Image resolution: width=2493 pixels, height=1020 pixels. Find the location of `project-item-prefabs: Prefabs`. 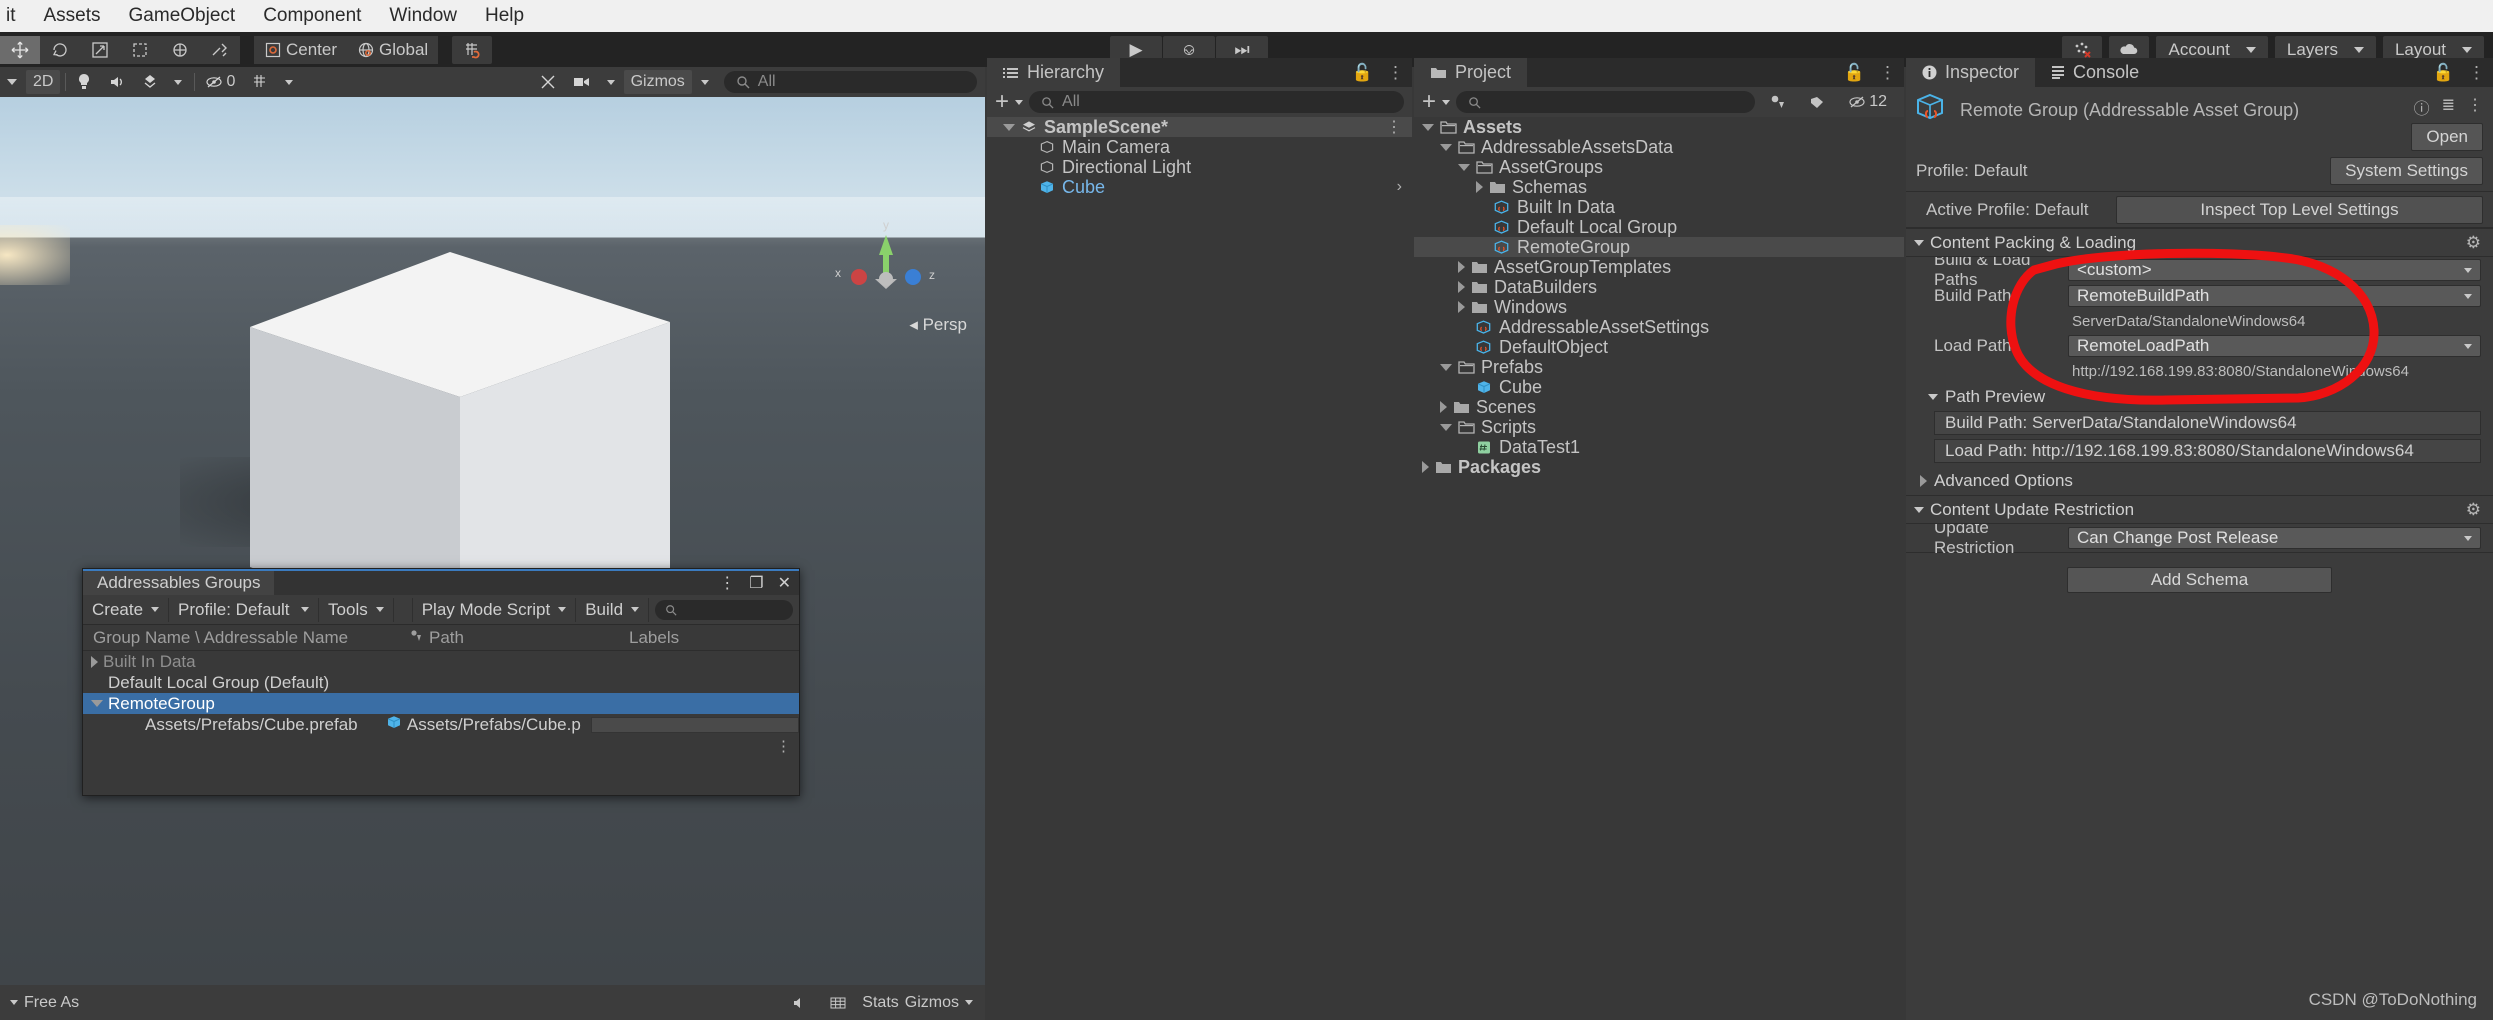

project-item-prefabs: Prefabs is located at coordinates (1659, 367).